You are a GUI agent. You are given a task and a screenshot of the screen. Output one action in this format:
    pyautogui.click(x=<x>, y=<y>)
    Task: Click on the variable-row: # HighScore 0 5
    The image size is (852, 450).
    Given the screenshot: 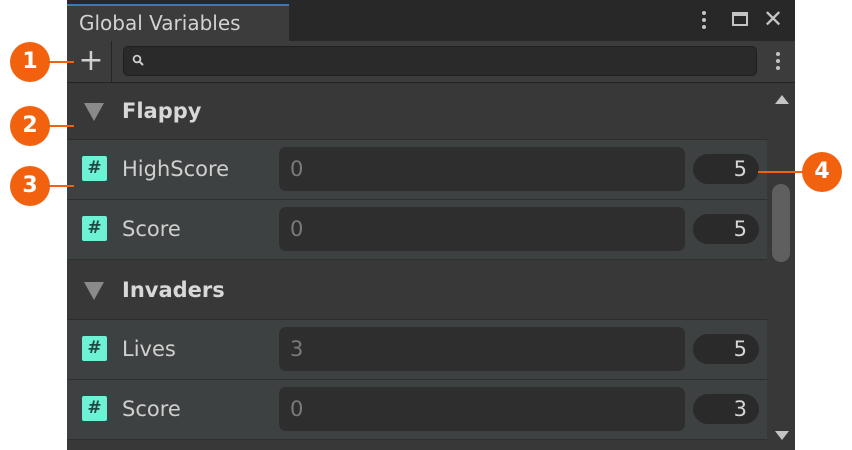 What is the action you would take?
    pyautogui.click(x=417, y=170)
    